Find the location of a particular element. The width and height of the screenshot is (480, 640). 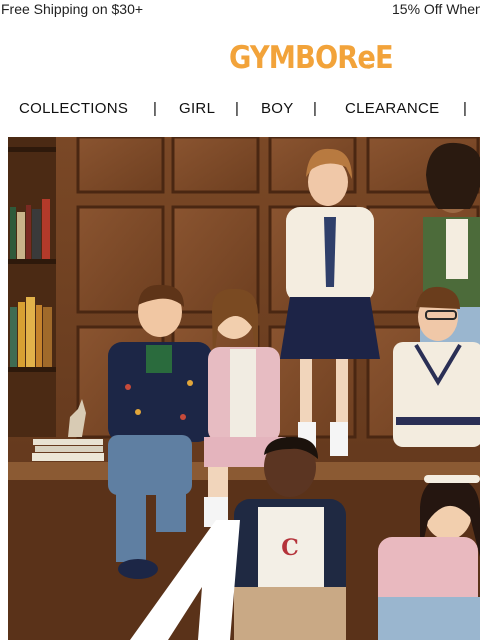

promo-free-shipping: Free Shipping on $30+ is located at coordinates (72, 9).